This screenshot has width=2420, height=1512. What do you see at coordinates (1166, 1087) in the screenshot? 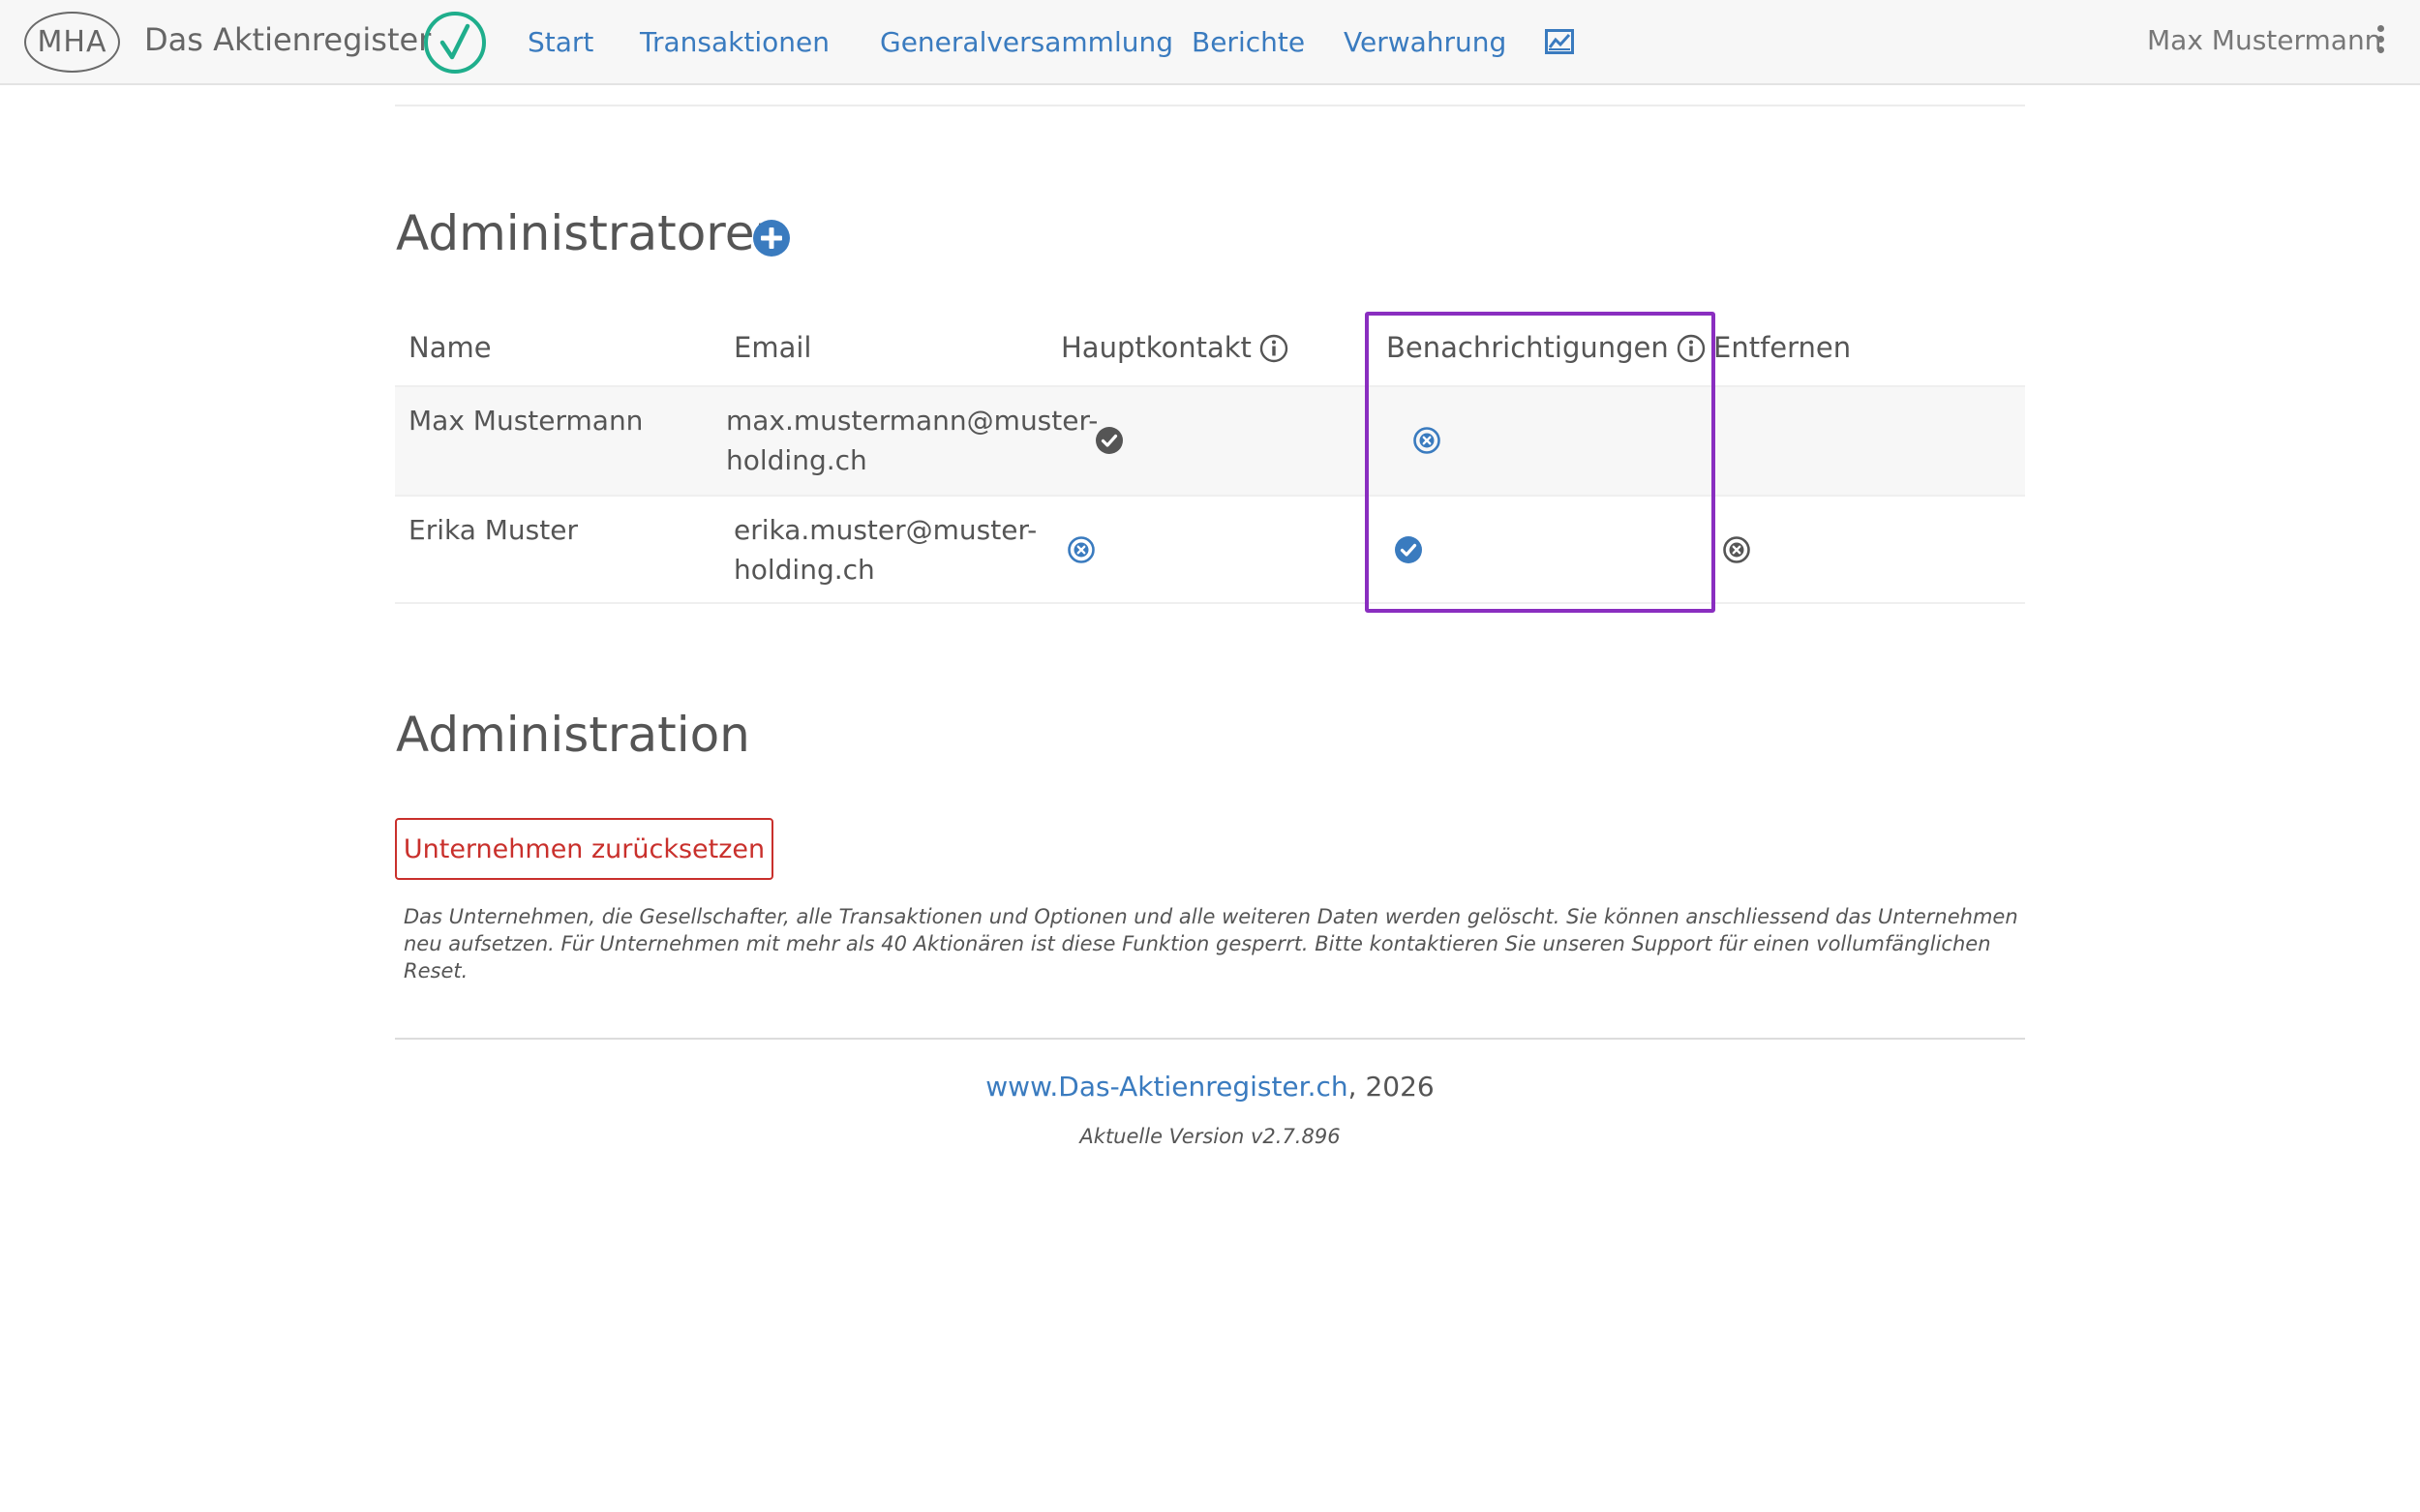
I see `website-link: www.Das-Aktienregister.ch` at bounding box center [1166, 1087].